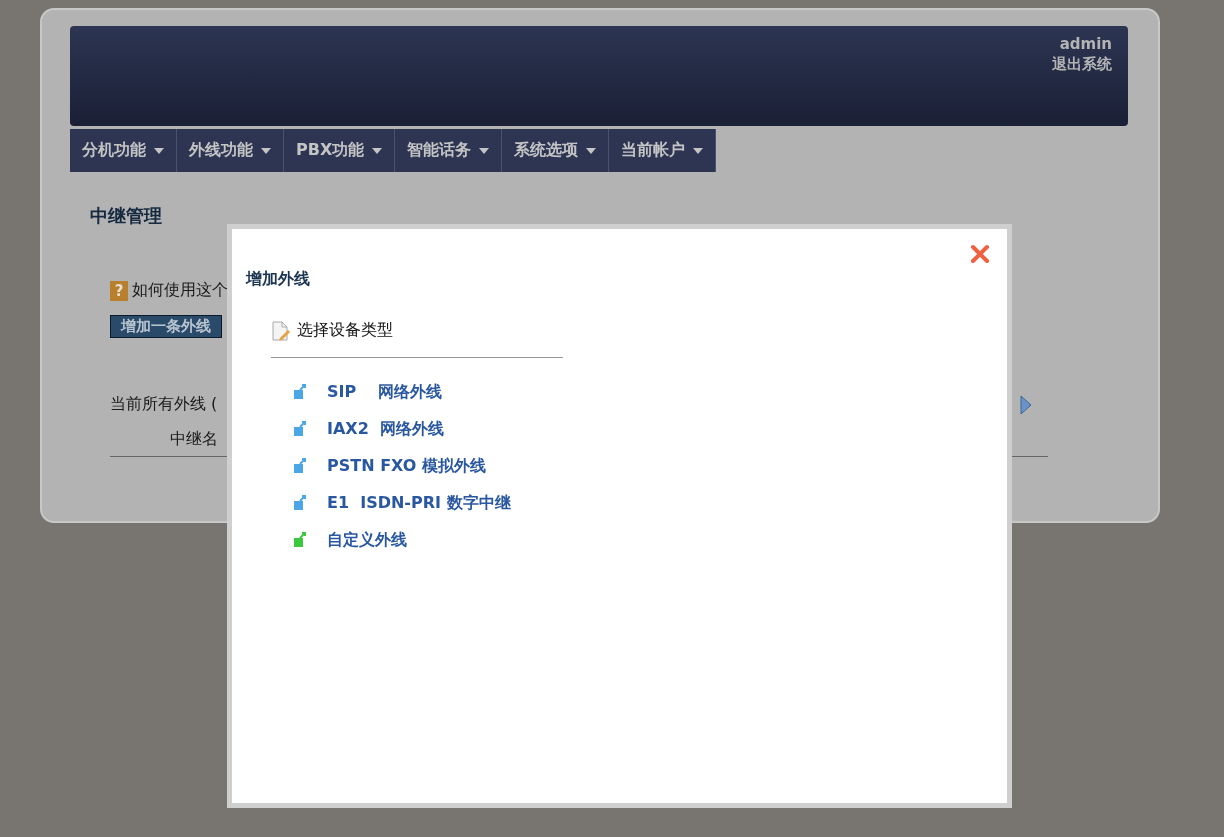 The image size is (1224, 837). I want to click on add-trunk-button: 增加一条外线, so click(166, 326).